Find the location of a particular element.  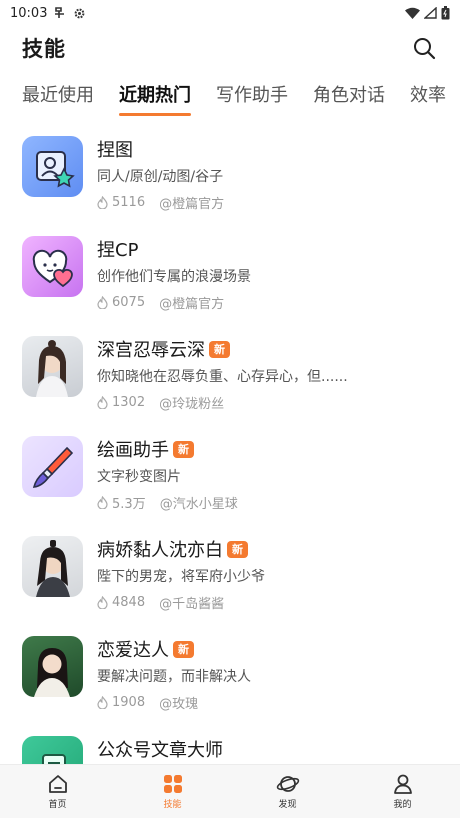

author-link: @玫瑰 is located at coordinates (178, 702).